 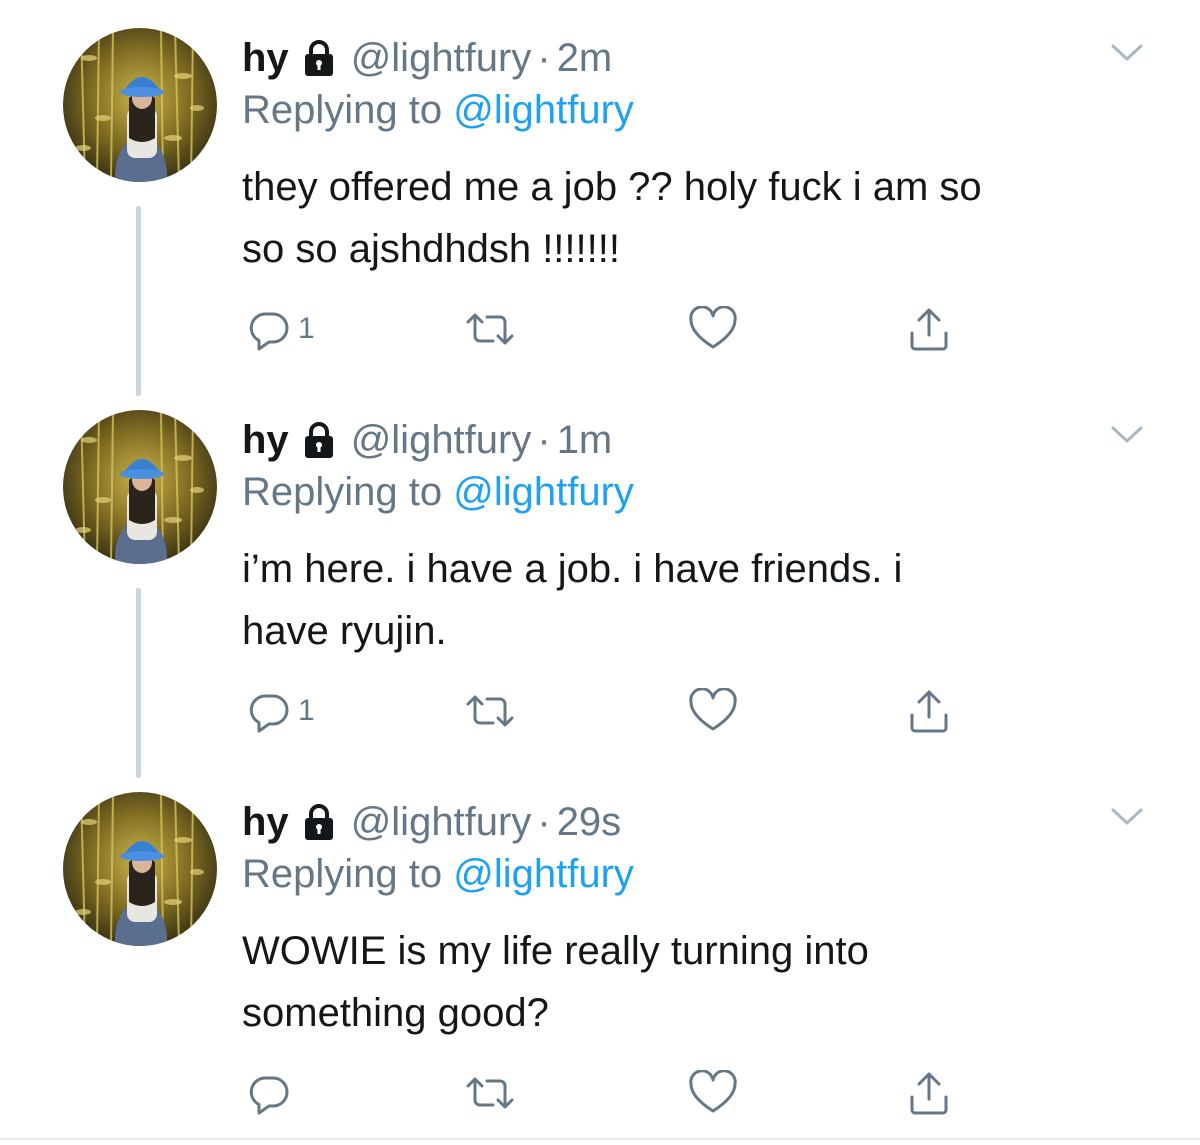 What do you see at coordinates (600, 1139) in the screenshot?
I see `divider` at bounding box center [600, 1139].